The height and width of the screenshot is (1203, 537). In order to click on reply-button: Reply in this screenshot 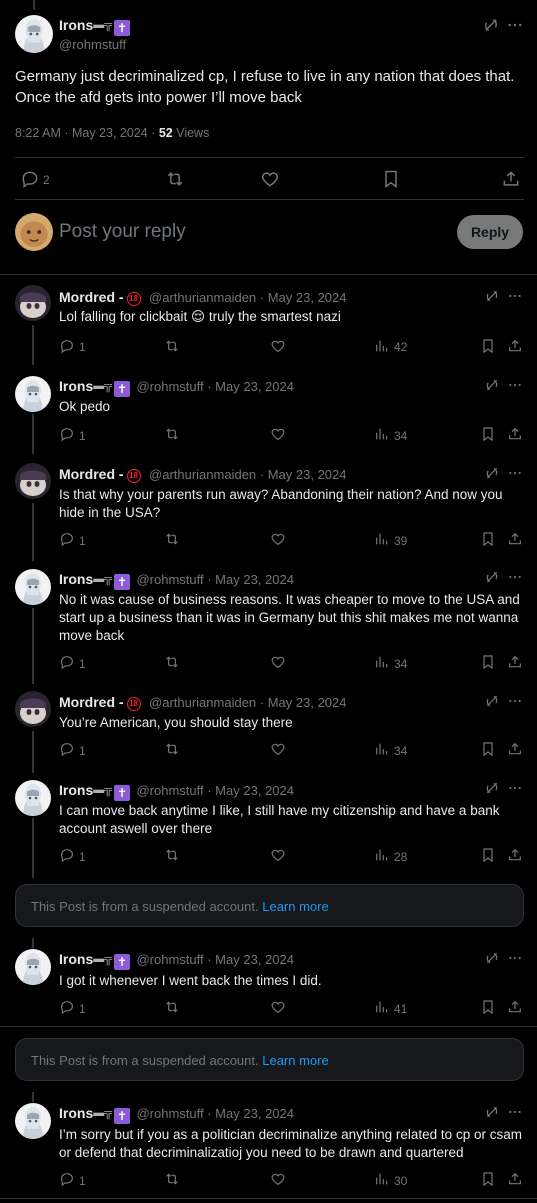, I will do `click(490, 232)`.